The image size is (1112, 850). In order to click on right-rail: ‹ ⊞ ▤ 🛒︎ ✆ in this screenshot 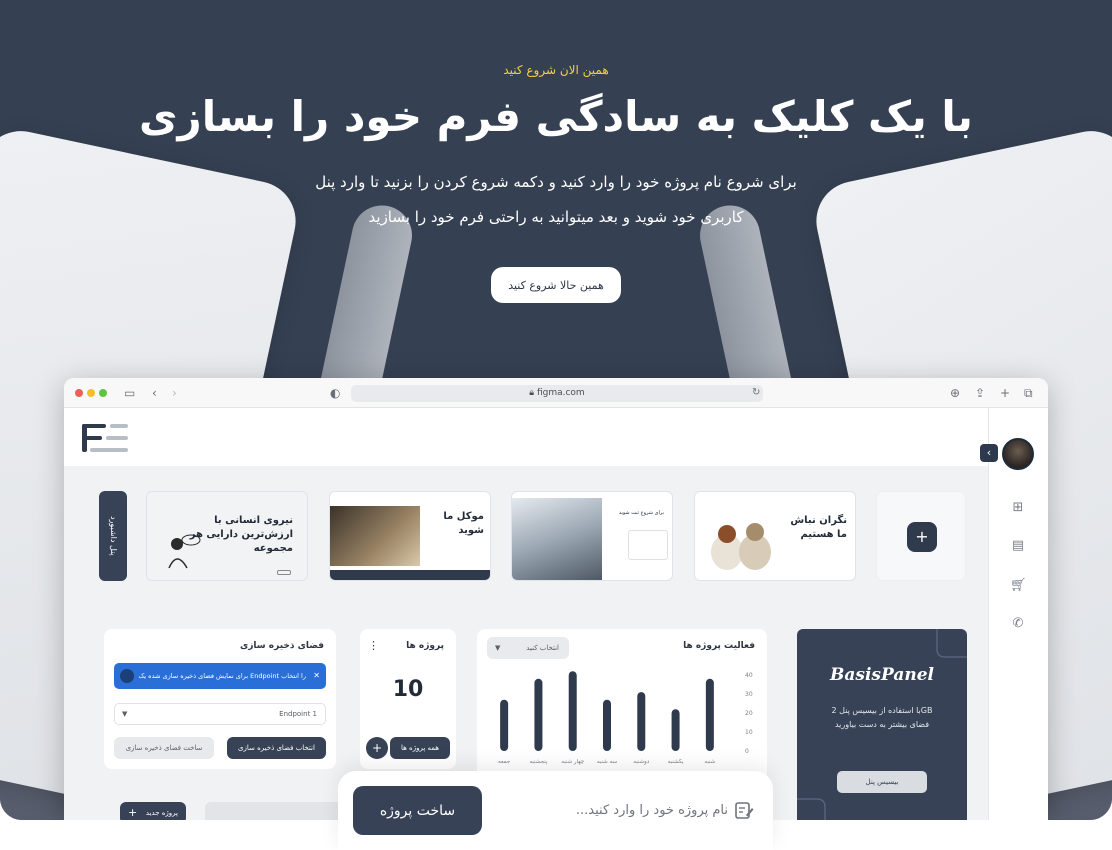, I will do `click(1014, 614)`.